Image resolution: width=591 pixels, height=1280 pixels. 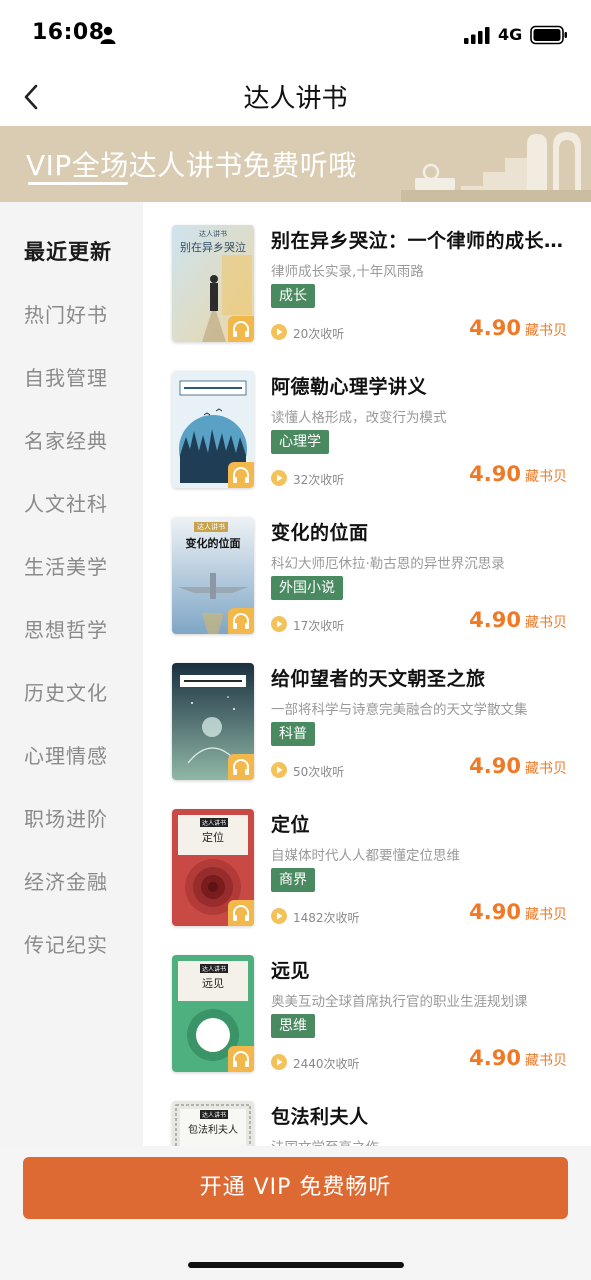 I want to click on nav-bar: 达人讲书, so click(x=295, y=98).